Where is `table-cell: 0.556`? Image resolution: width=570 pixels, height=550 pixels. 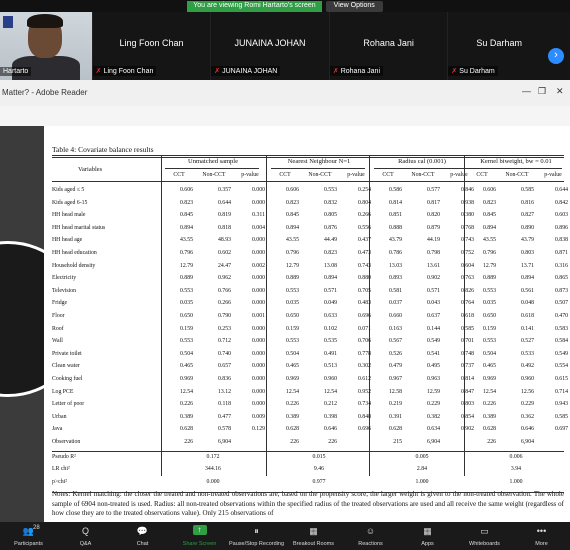
table-cell: 0.556 is located at coordinates (364, 227).